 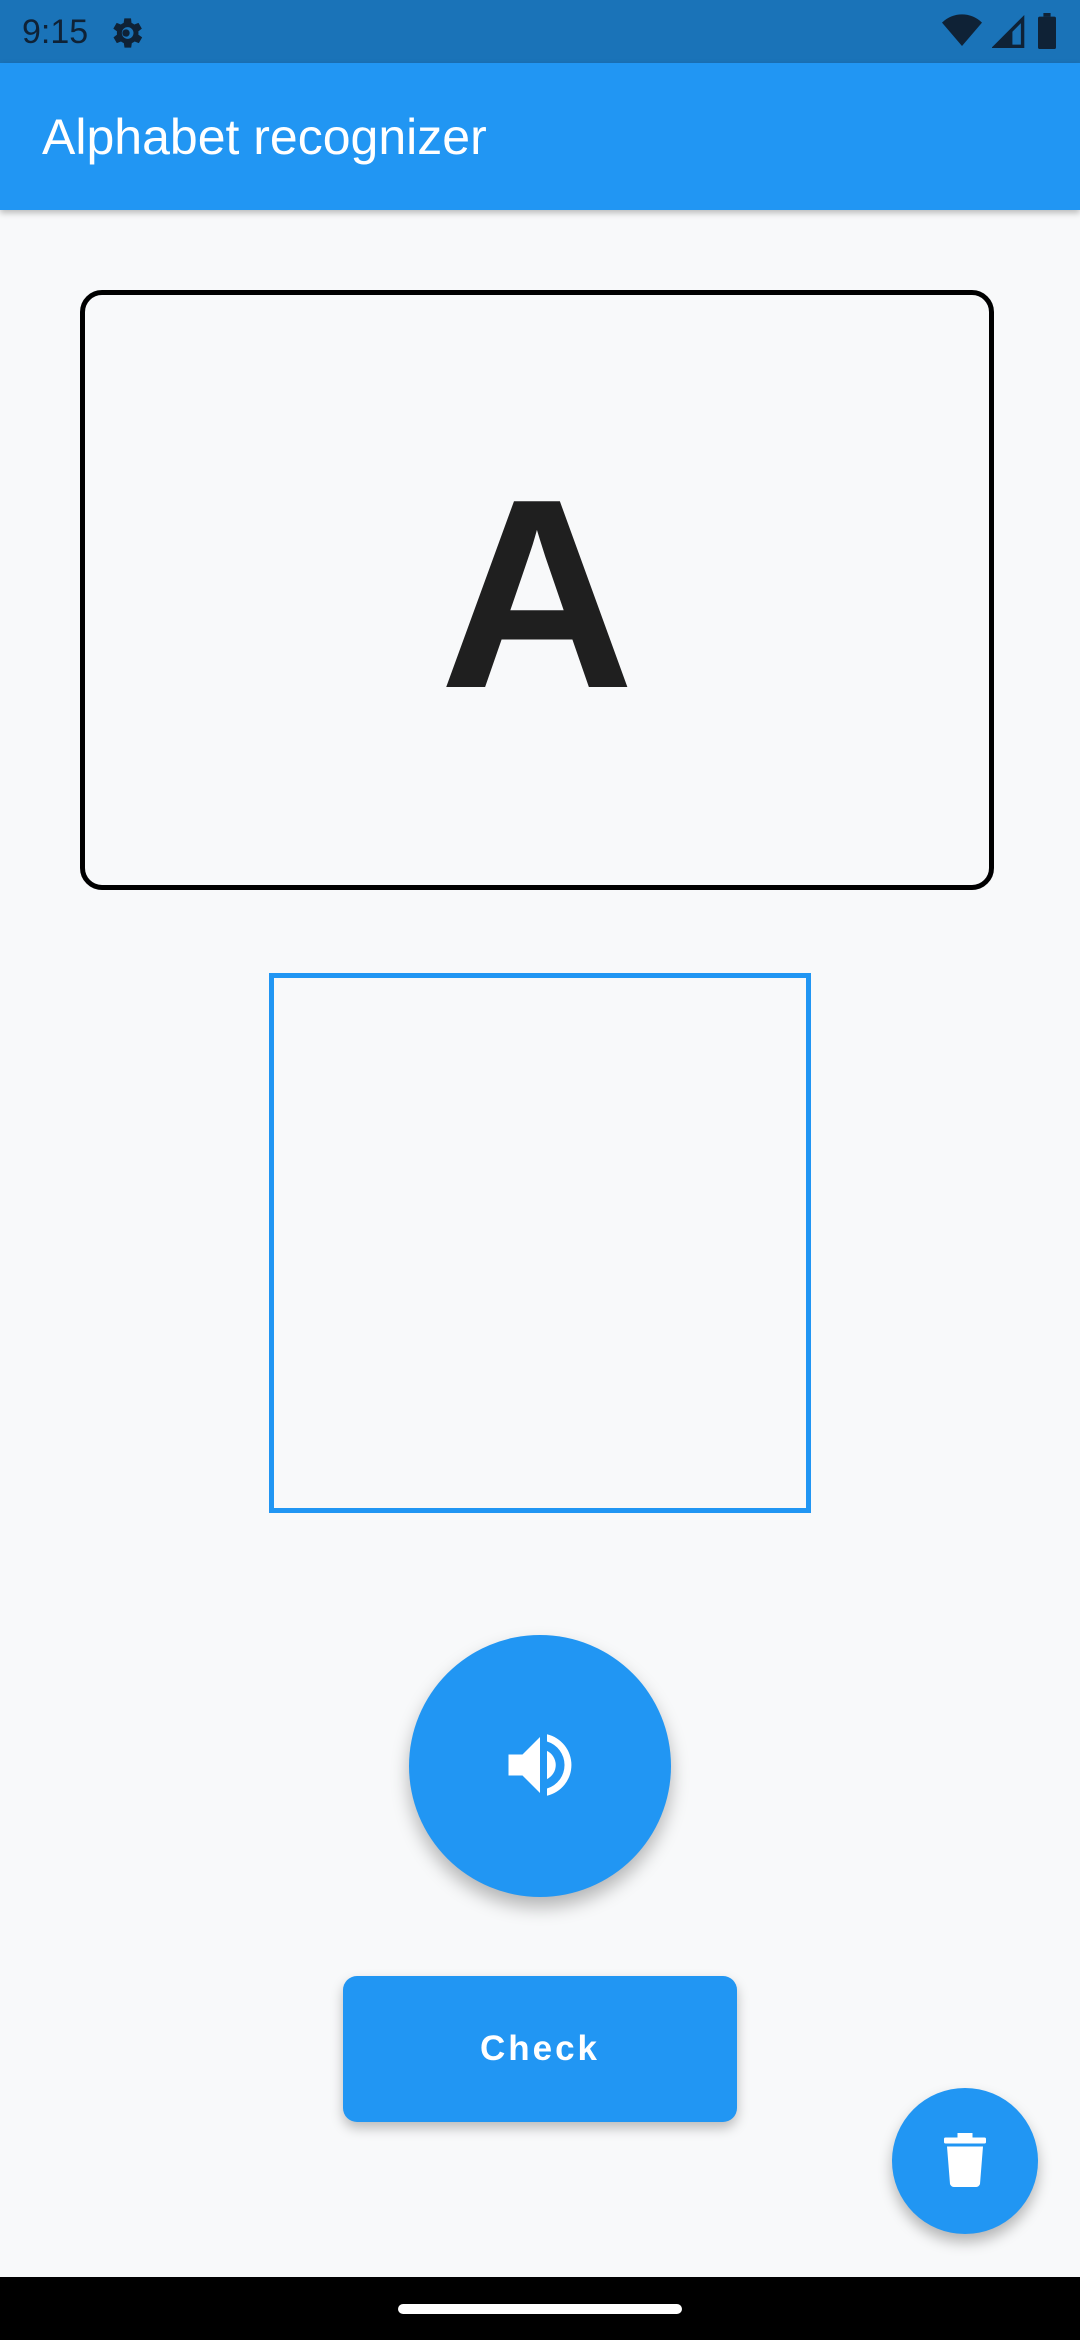 What do you see at coordinates (540, 2049) in the screenshot?
I see `check-button: Check` at bounding box center [540, 2049].